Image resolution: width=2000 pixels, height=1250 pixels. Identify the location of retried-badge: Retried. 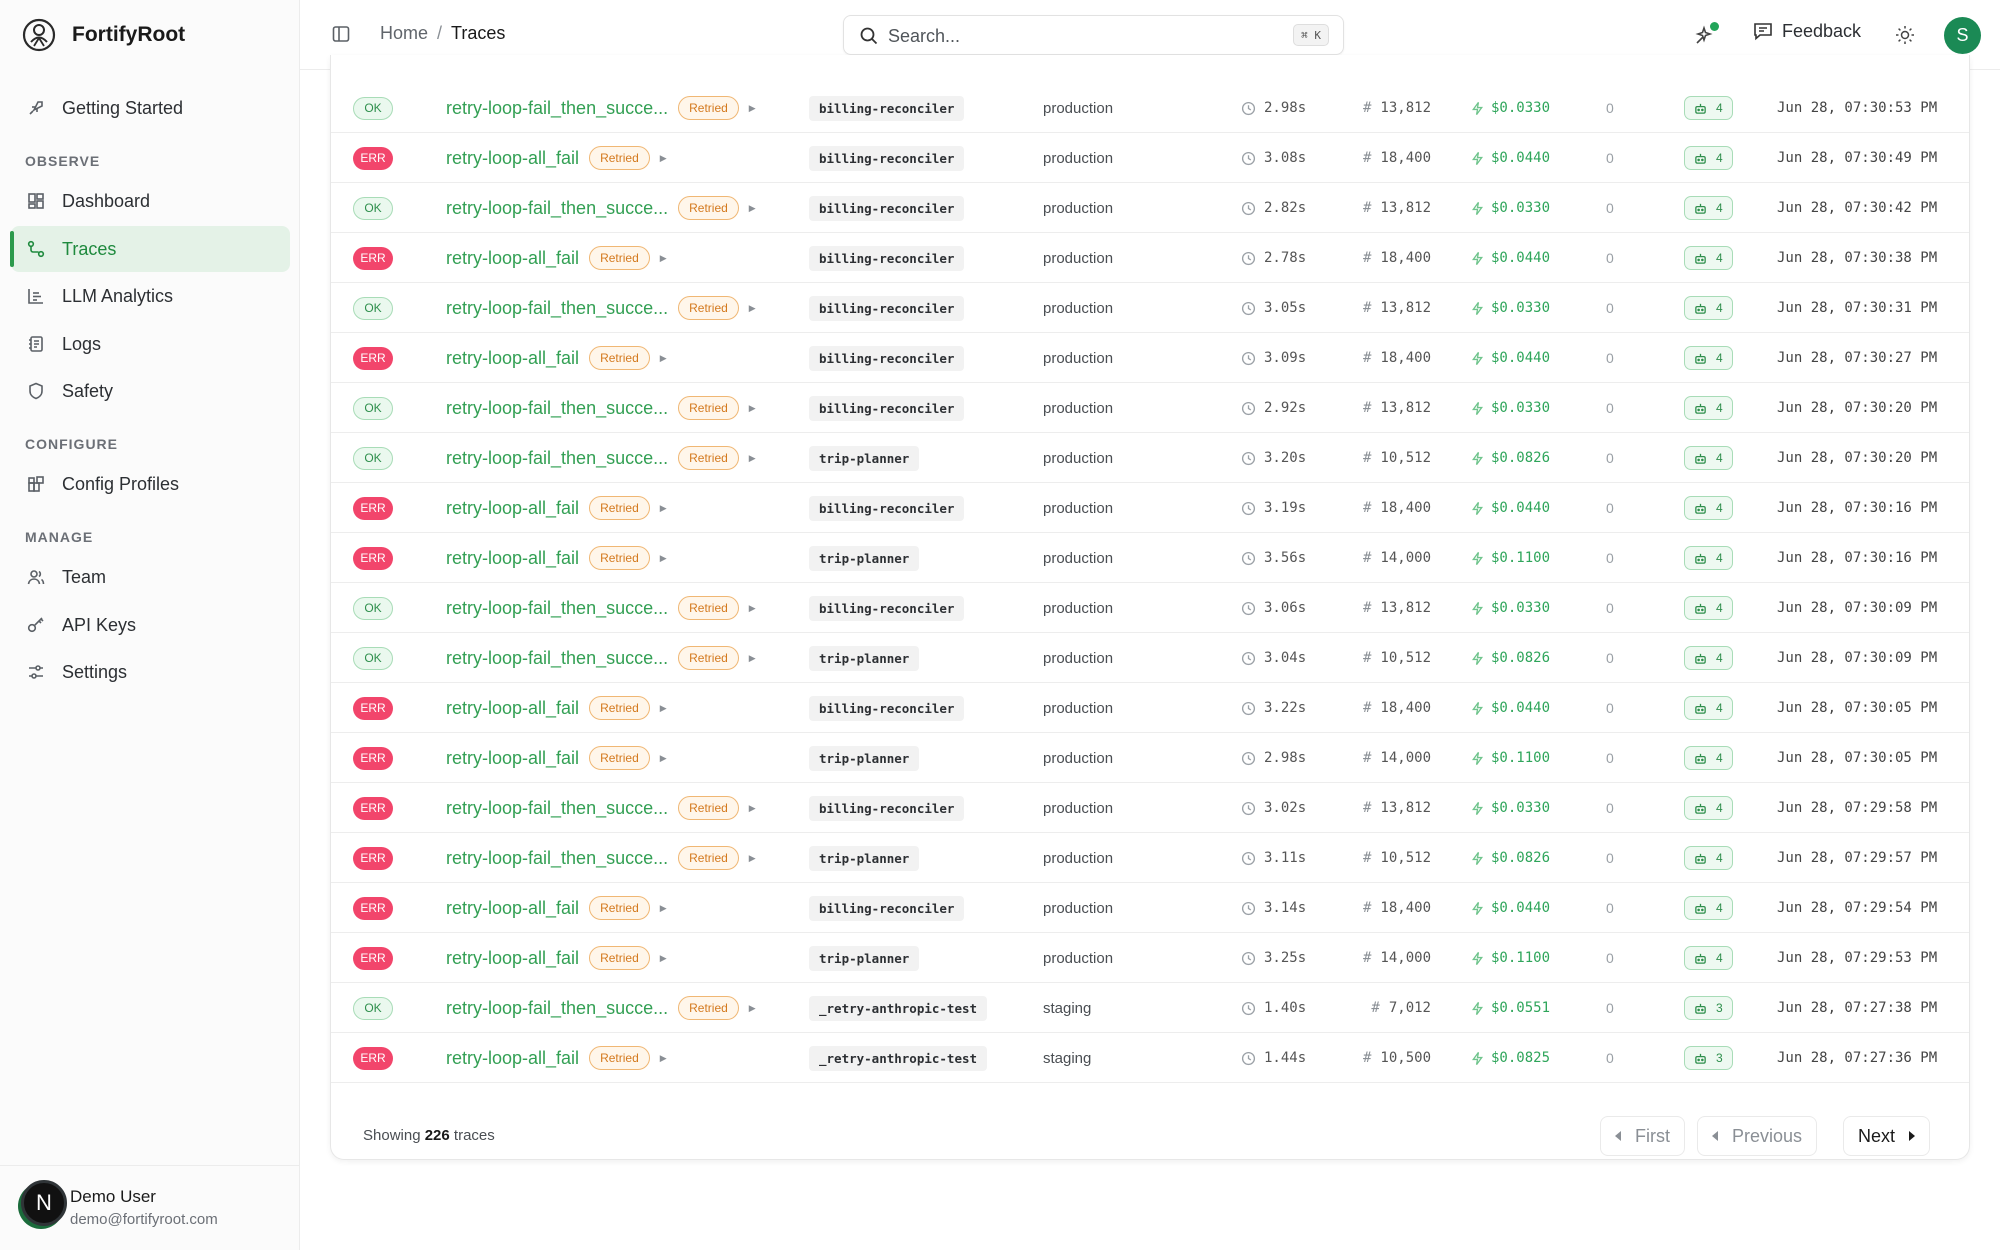
(619, 758).